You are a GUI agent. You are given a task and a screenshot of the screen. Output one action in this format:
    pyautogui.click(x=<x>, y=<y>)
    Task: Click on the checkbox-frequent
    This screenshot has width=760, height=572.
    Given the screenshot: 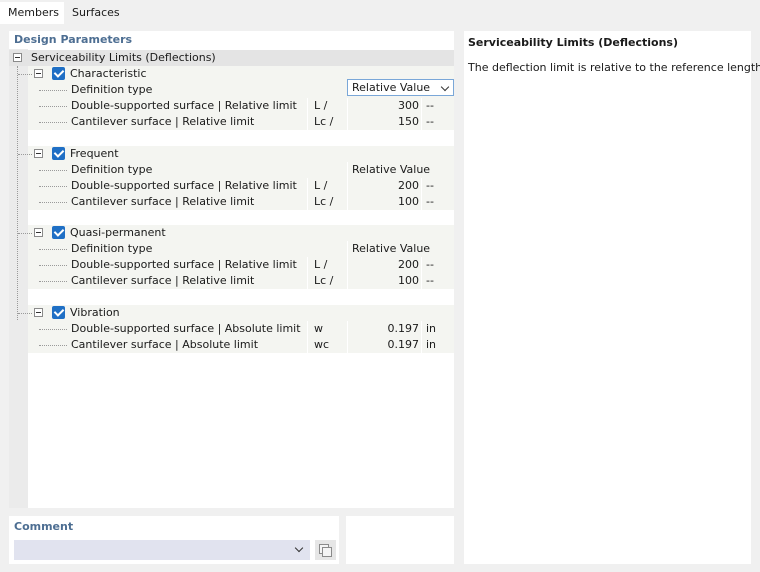 What is the action you would take?
    pyautogui.click(x=58, y=153)
    